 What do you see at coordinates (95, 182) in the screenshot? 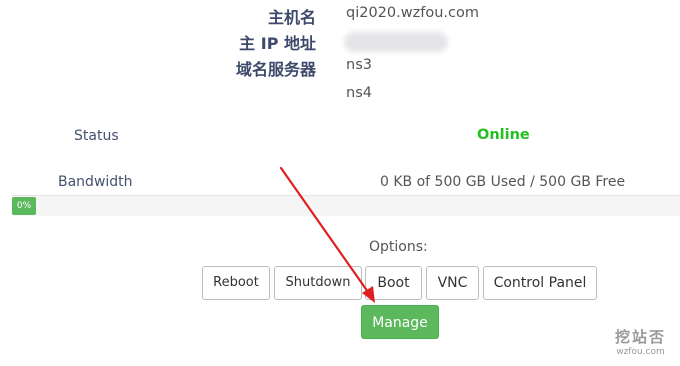
I see `bandwidth-label: Bandwidth` at bounding box center [95, 182].